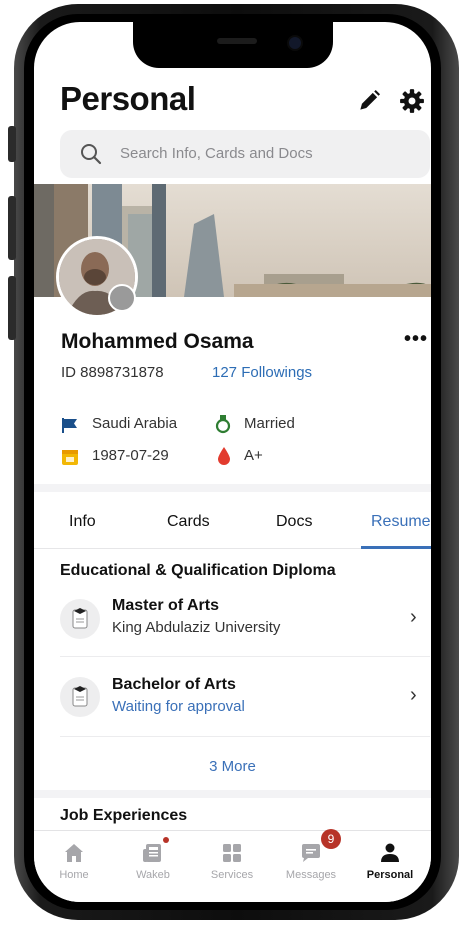 Image resolution: width=465 pixels, height=925 pixels. Describe the element at coordinates (157, 341) in the screenshot. I see `profile-name: Mohammed Osama` at that location.